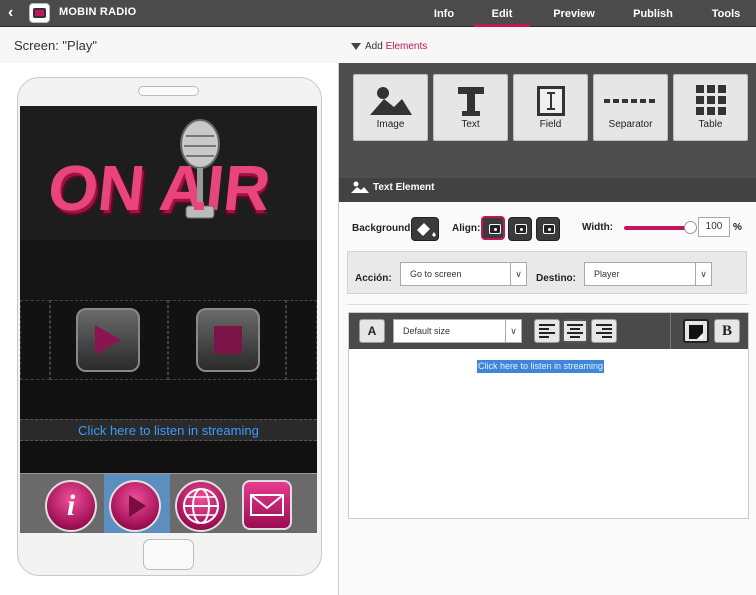 The height and width of the screenshot is (595, 756). Describe the element at coordinates (550, 101) in the screenshot. I see `field-icon` at that location.